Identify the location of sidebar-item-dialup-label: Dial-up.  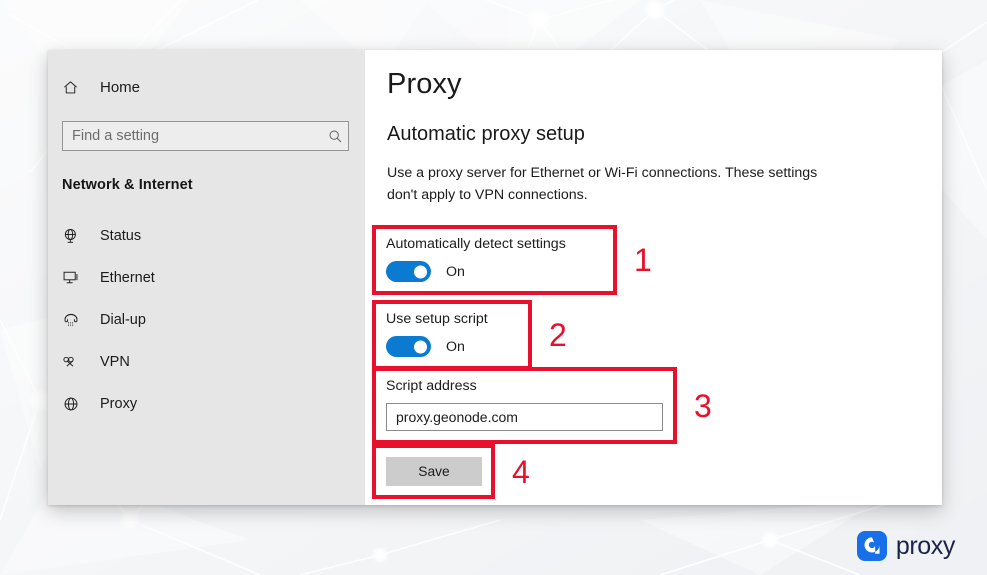
(123, 320).